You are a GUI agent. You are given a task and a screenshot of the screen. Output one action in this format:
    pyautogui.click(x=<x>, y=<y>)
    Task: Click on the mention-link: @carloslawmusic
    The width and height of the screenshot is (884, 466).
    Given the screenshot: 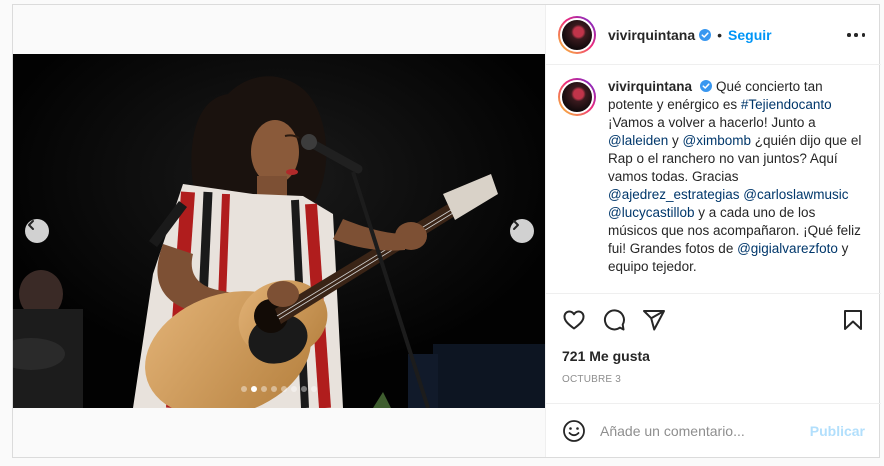 What is the action you would take?
    pyautogui.click(x=795, y=194)
    